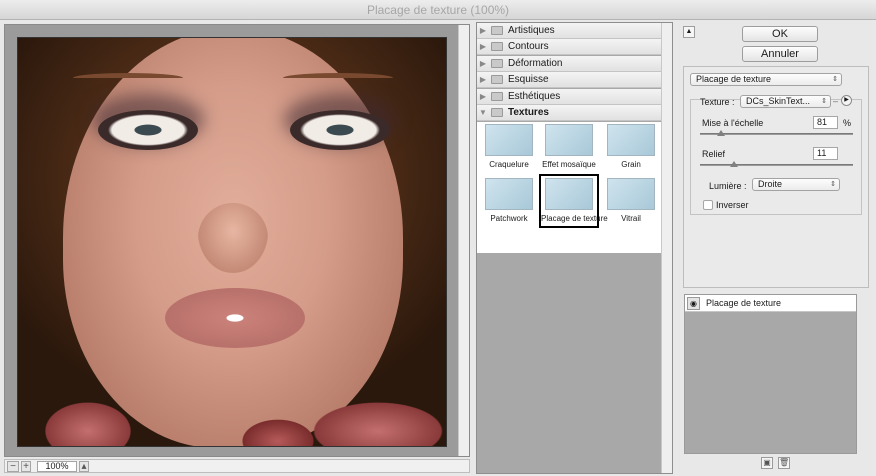 This screenshot has height=476, width=876. I want to click on collapse-icon: ▼, so click(483, 112).